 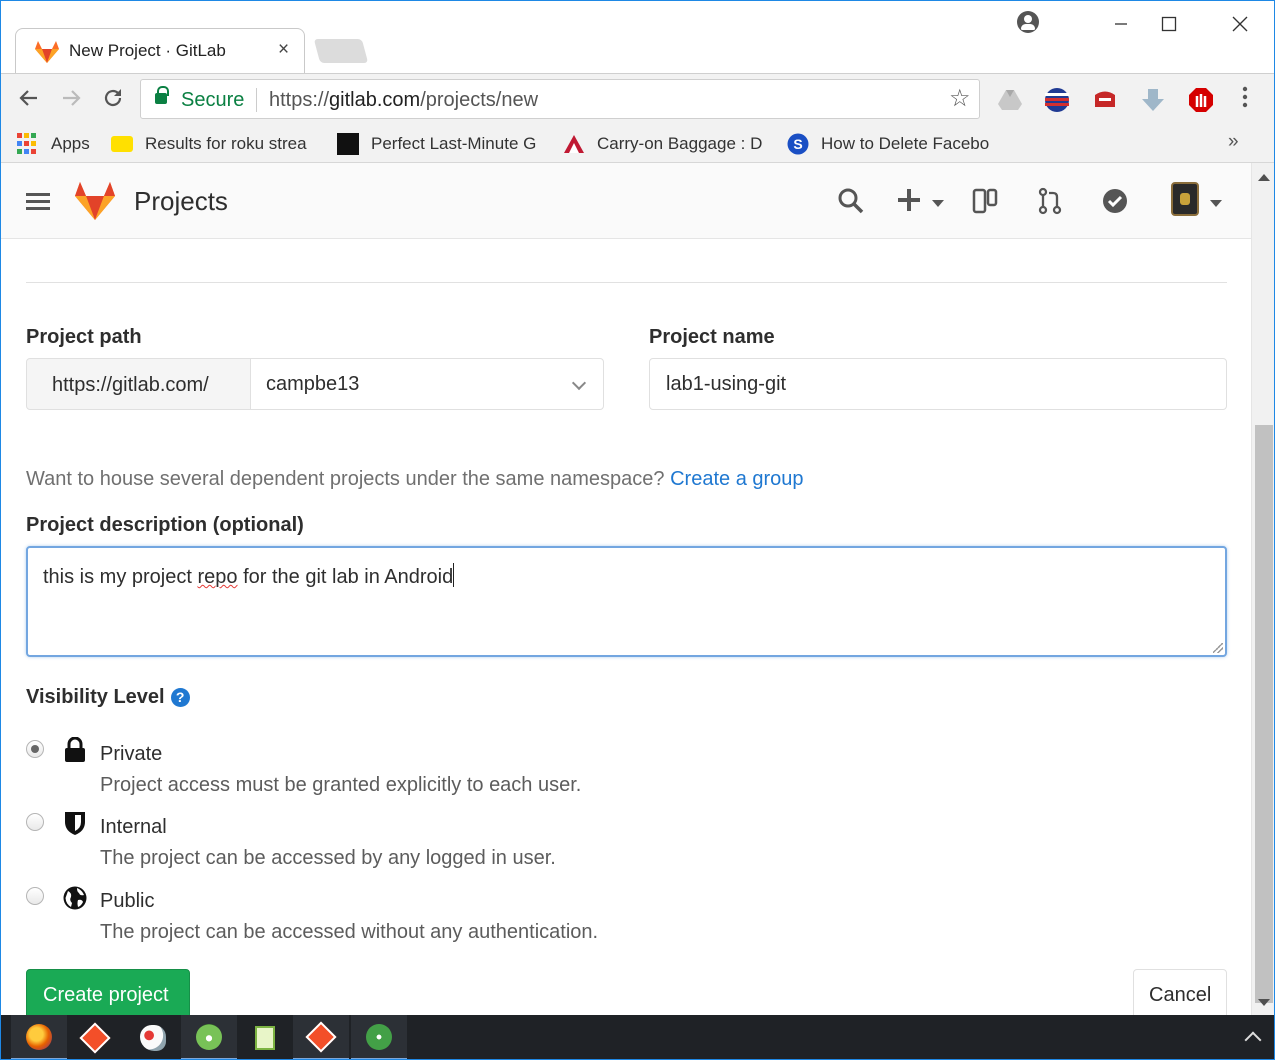 What do you see at coordinates (626, 201) in the screenshot?
I see `gitlab-header: Projects` at bounding box center [626, 201].